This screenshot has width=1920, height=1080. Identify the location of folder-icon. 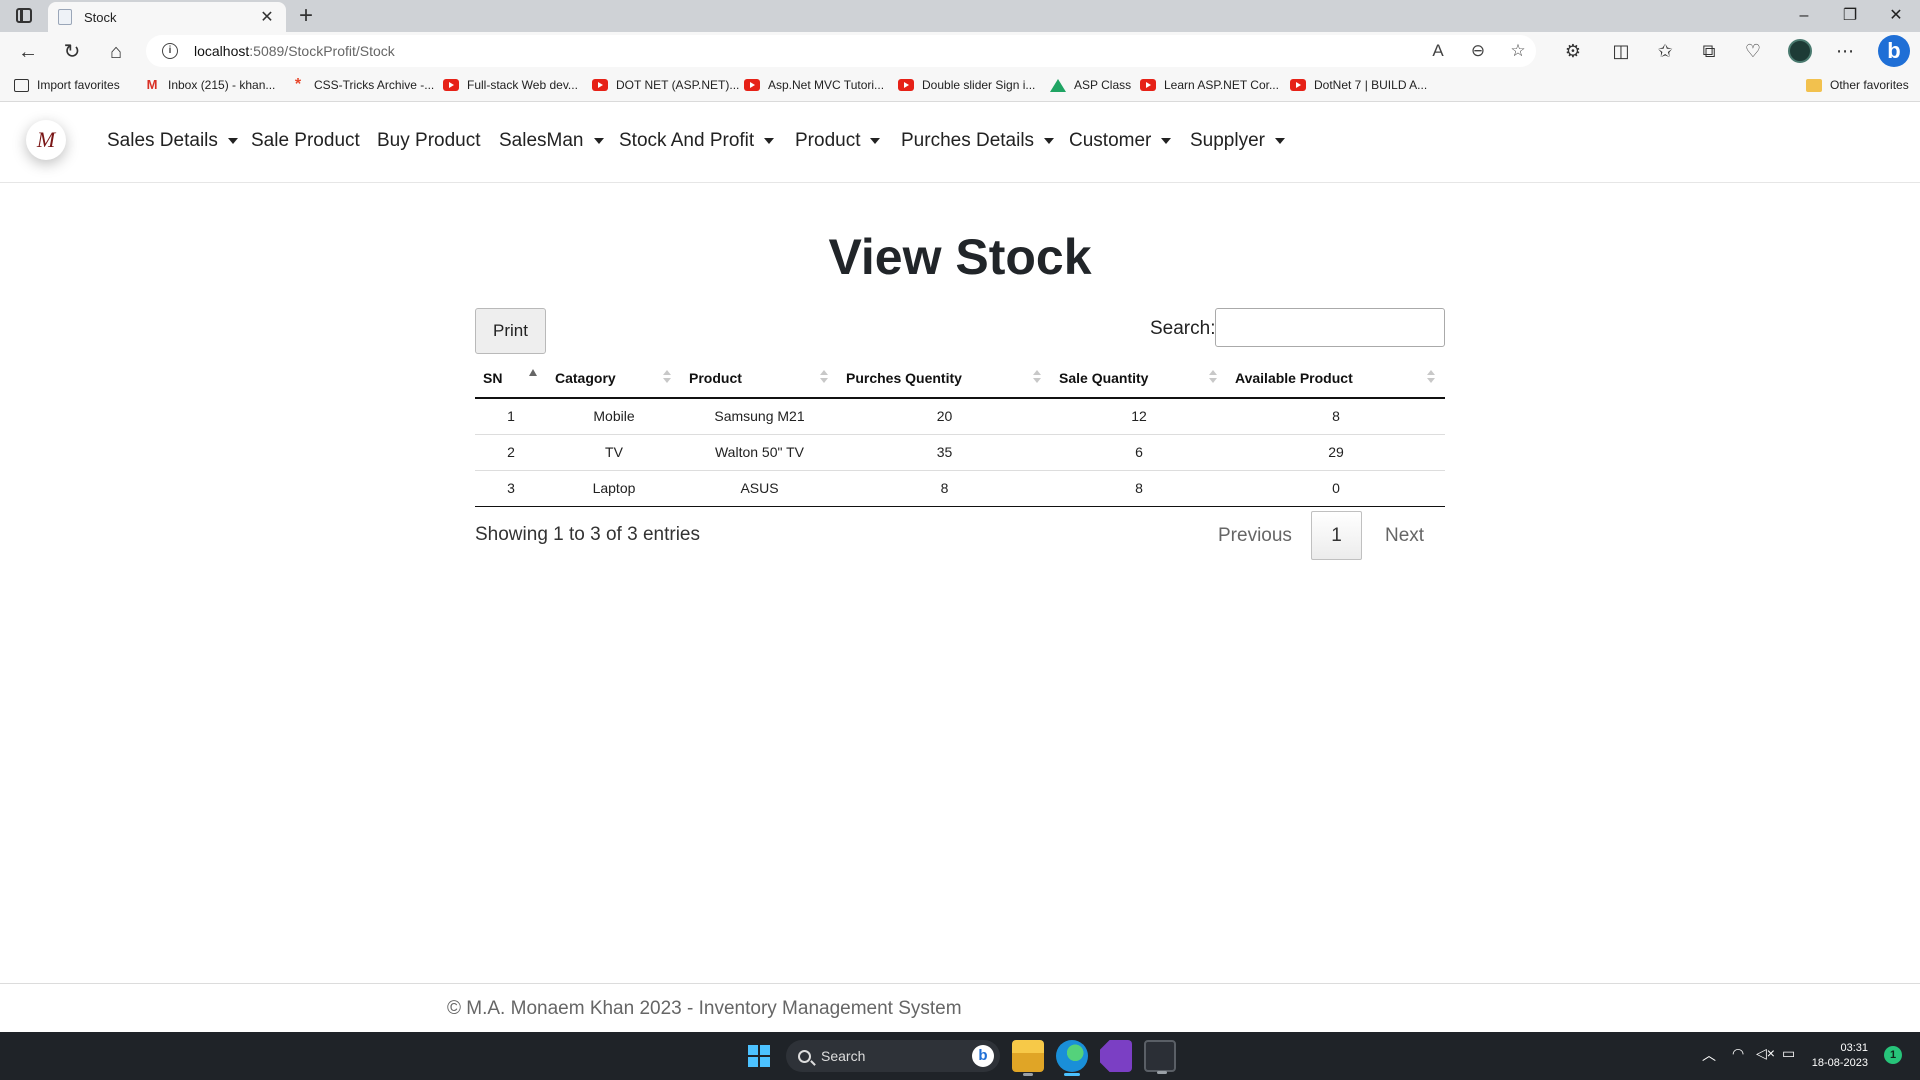
(1814, 85).